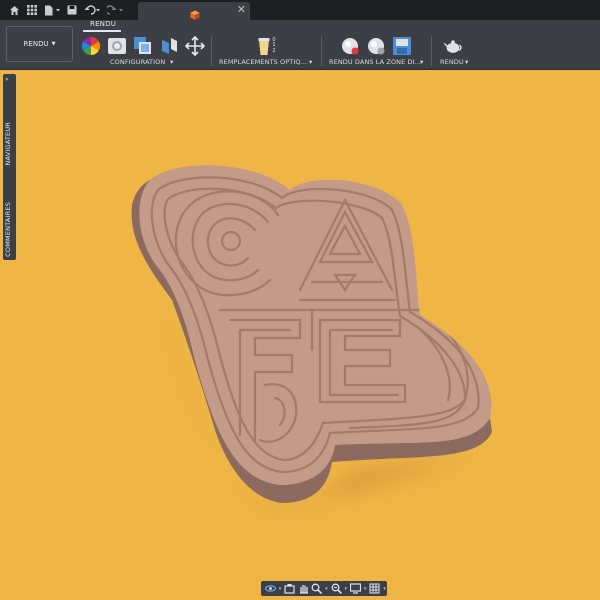 The height and width of the screenshot is (600, 600). Describe the element at coordinates (453, 46) in the screenshot. I see `teapot-render-icon` at that location.